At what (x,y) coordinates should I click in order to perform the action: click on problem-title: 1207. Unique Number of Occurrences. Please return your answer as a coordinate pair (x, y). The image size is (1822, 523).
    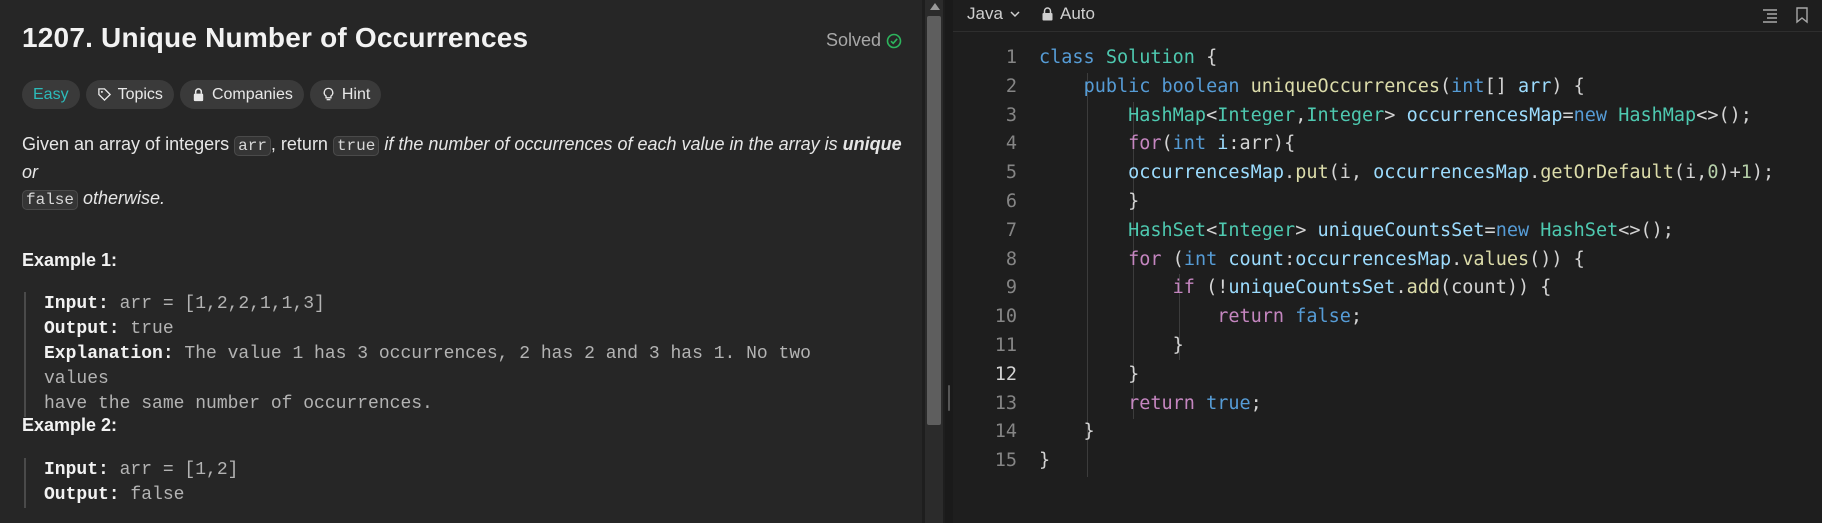
    Looking at the image, I should click on (275, 37).